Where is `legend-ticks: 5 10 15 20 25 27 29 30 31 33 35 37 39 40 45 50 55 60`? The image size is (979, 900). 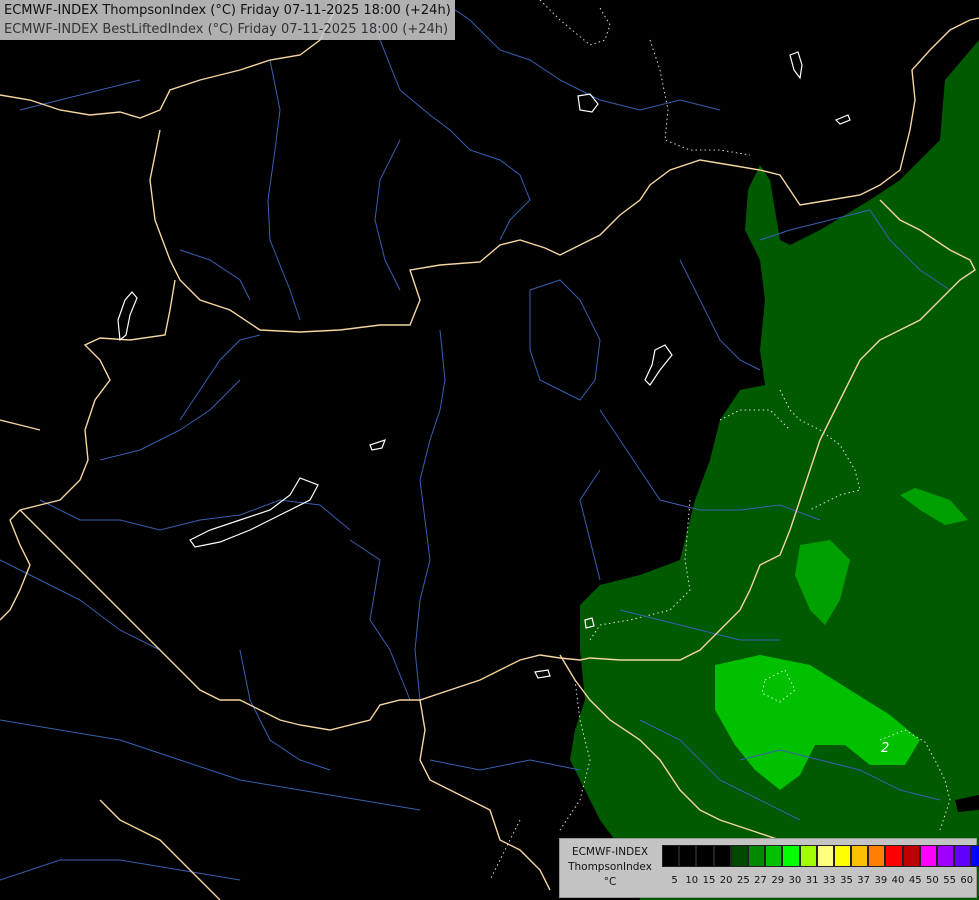
legend-ticks: 5 10 15 20 25 27 29 30 31 33 35 37 39 40 45 50 55 60 is located at coordinates (820, 880).